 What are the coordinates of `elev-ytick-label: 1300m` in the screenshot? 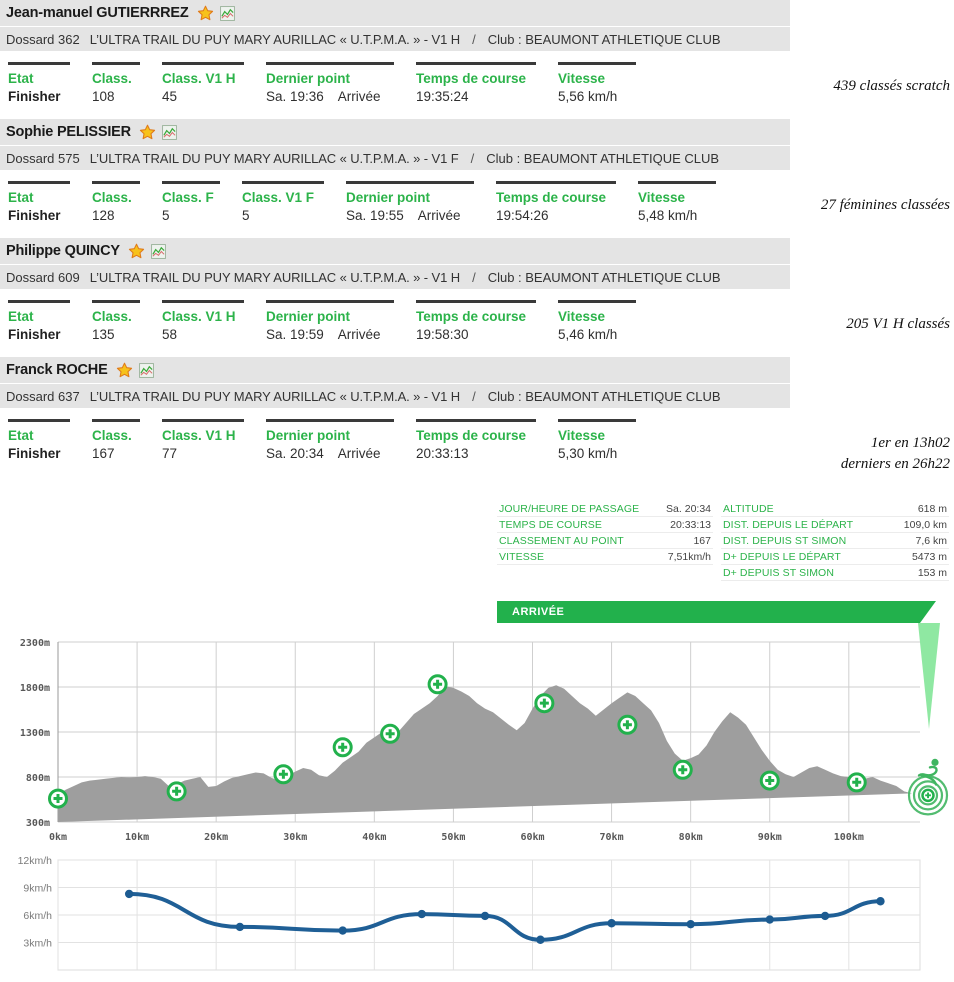 It's located at (35, 733).